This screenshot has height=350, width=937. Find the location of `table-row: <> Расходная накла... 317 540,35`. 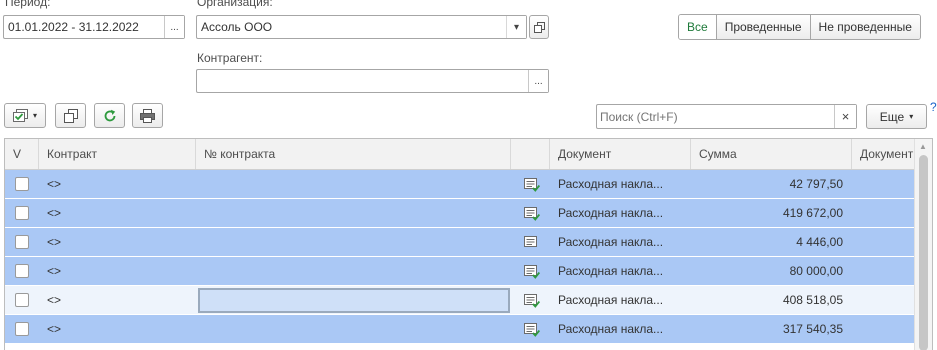

table-row: <> Расходная накла... 317 540,35 is located at coordinates (460, 329).